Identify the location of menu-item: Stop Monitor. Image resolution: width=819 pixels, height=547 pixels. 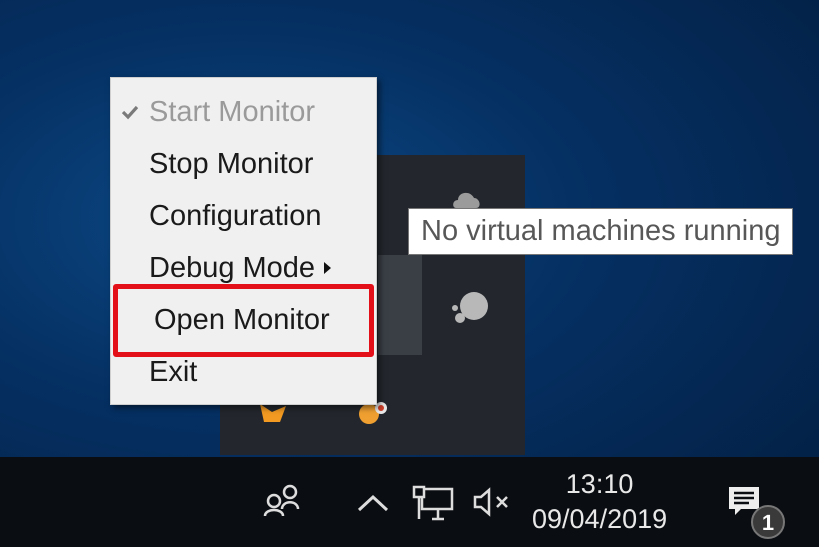
(231, 164).